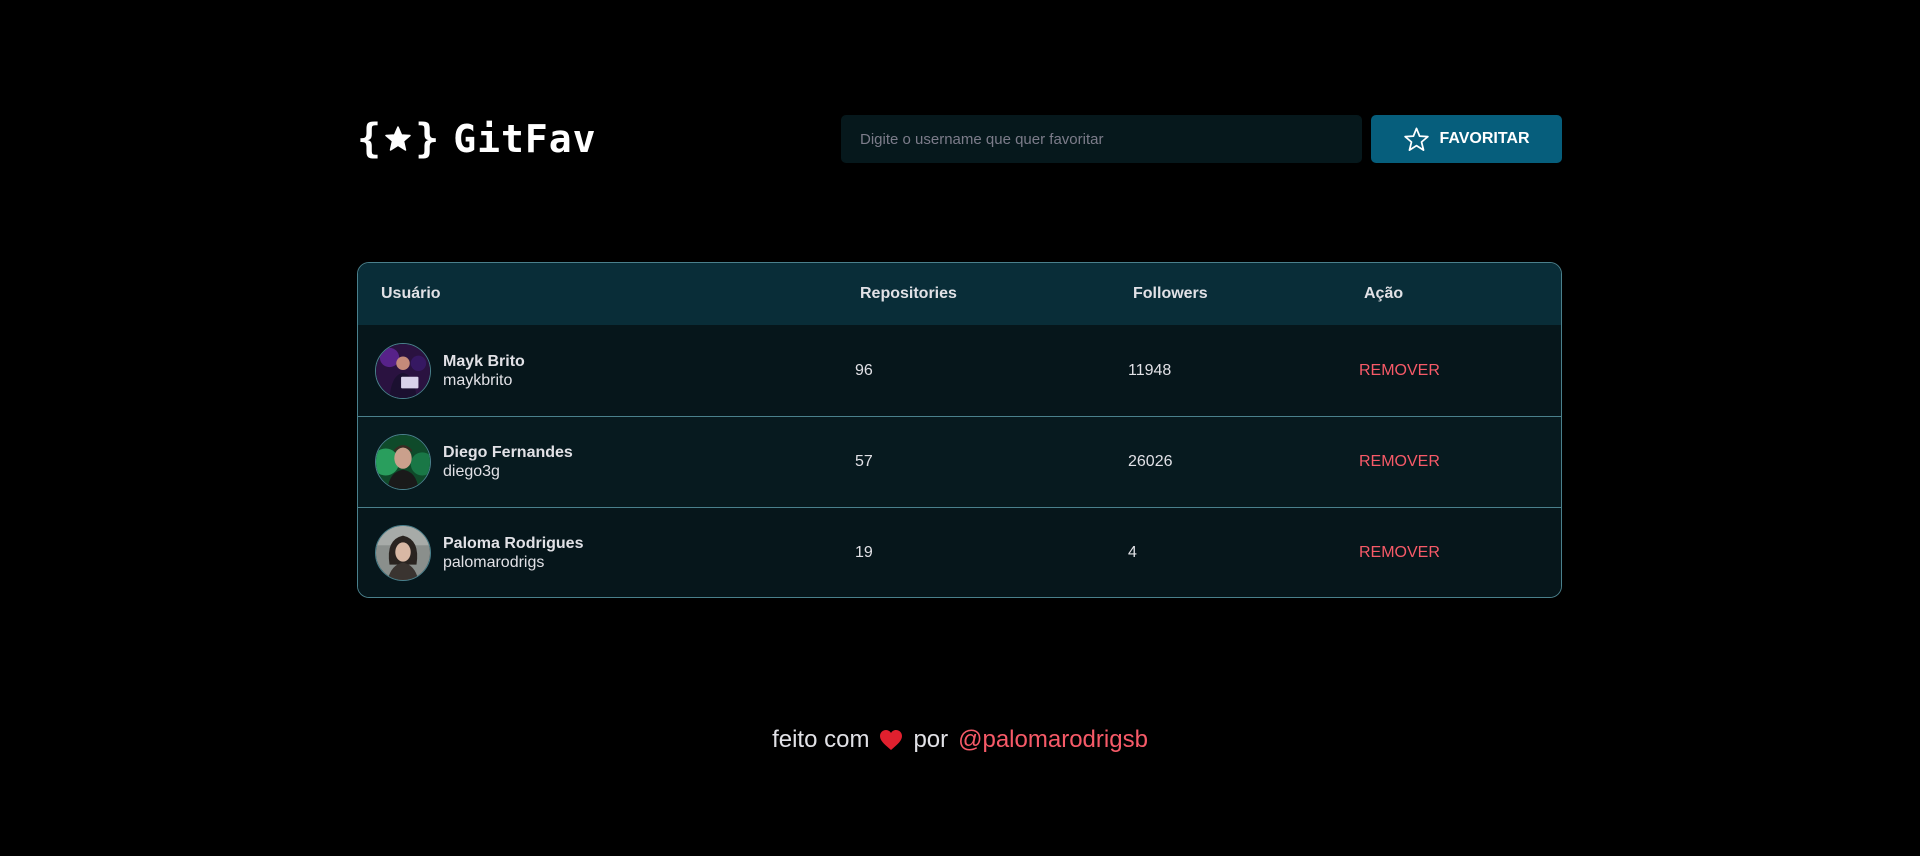 The image size is (1920, 856). I want to click on favorite-button: FAVORITAR, so click(1466, 139).